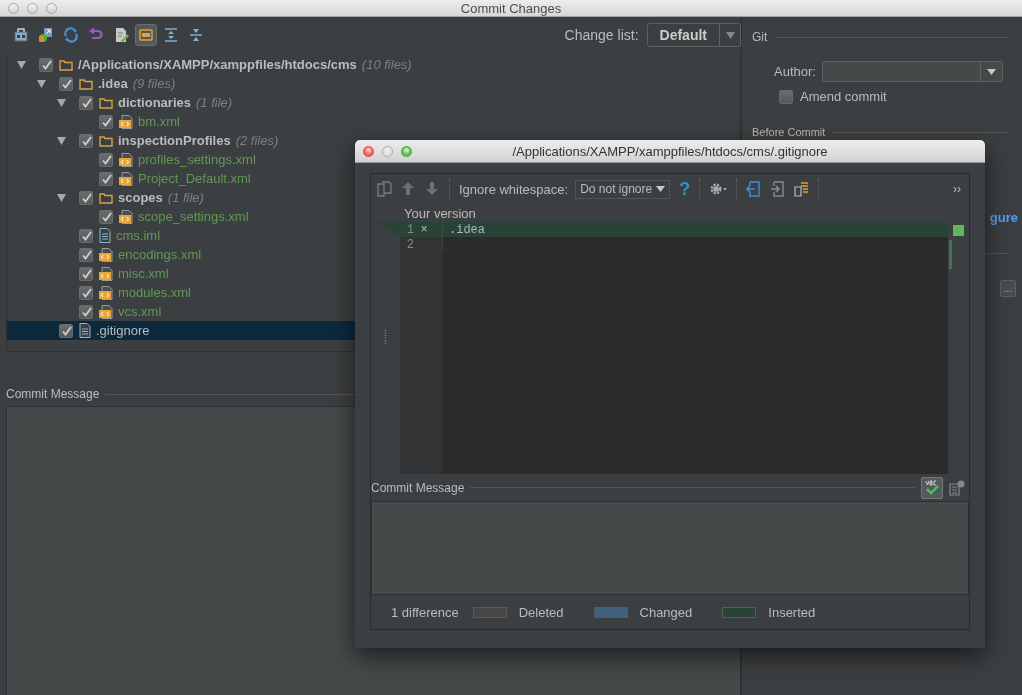 This screenshot has height=695, width=1022. What do you see at coordinates (666, 612) in the screenshot?
I see `legend-label: Changed` at bounding box center [666, 612].